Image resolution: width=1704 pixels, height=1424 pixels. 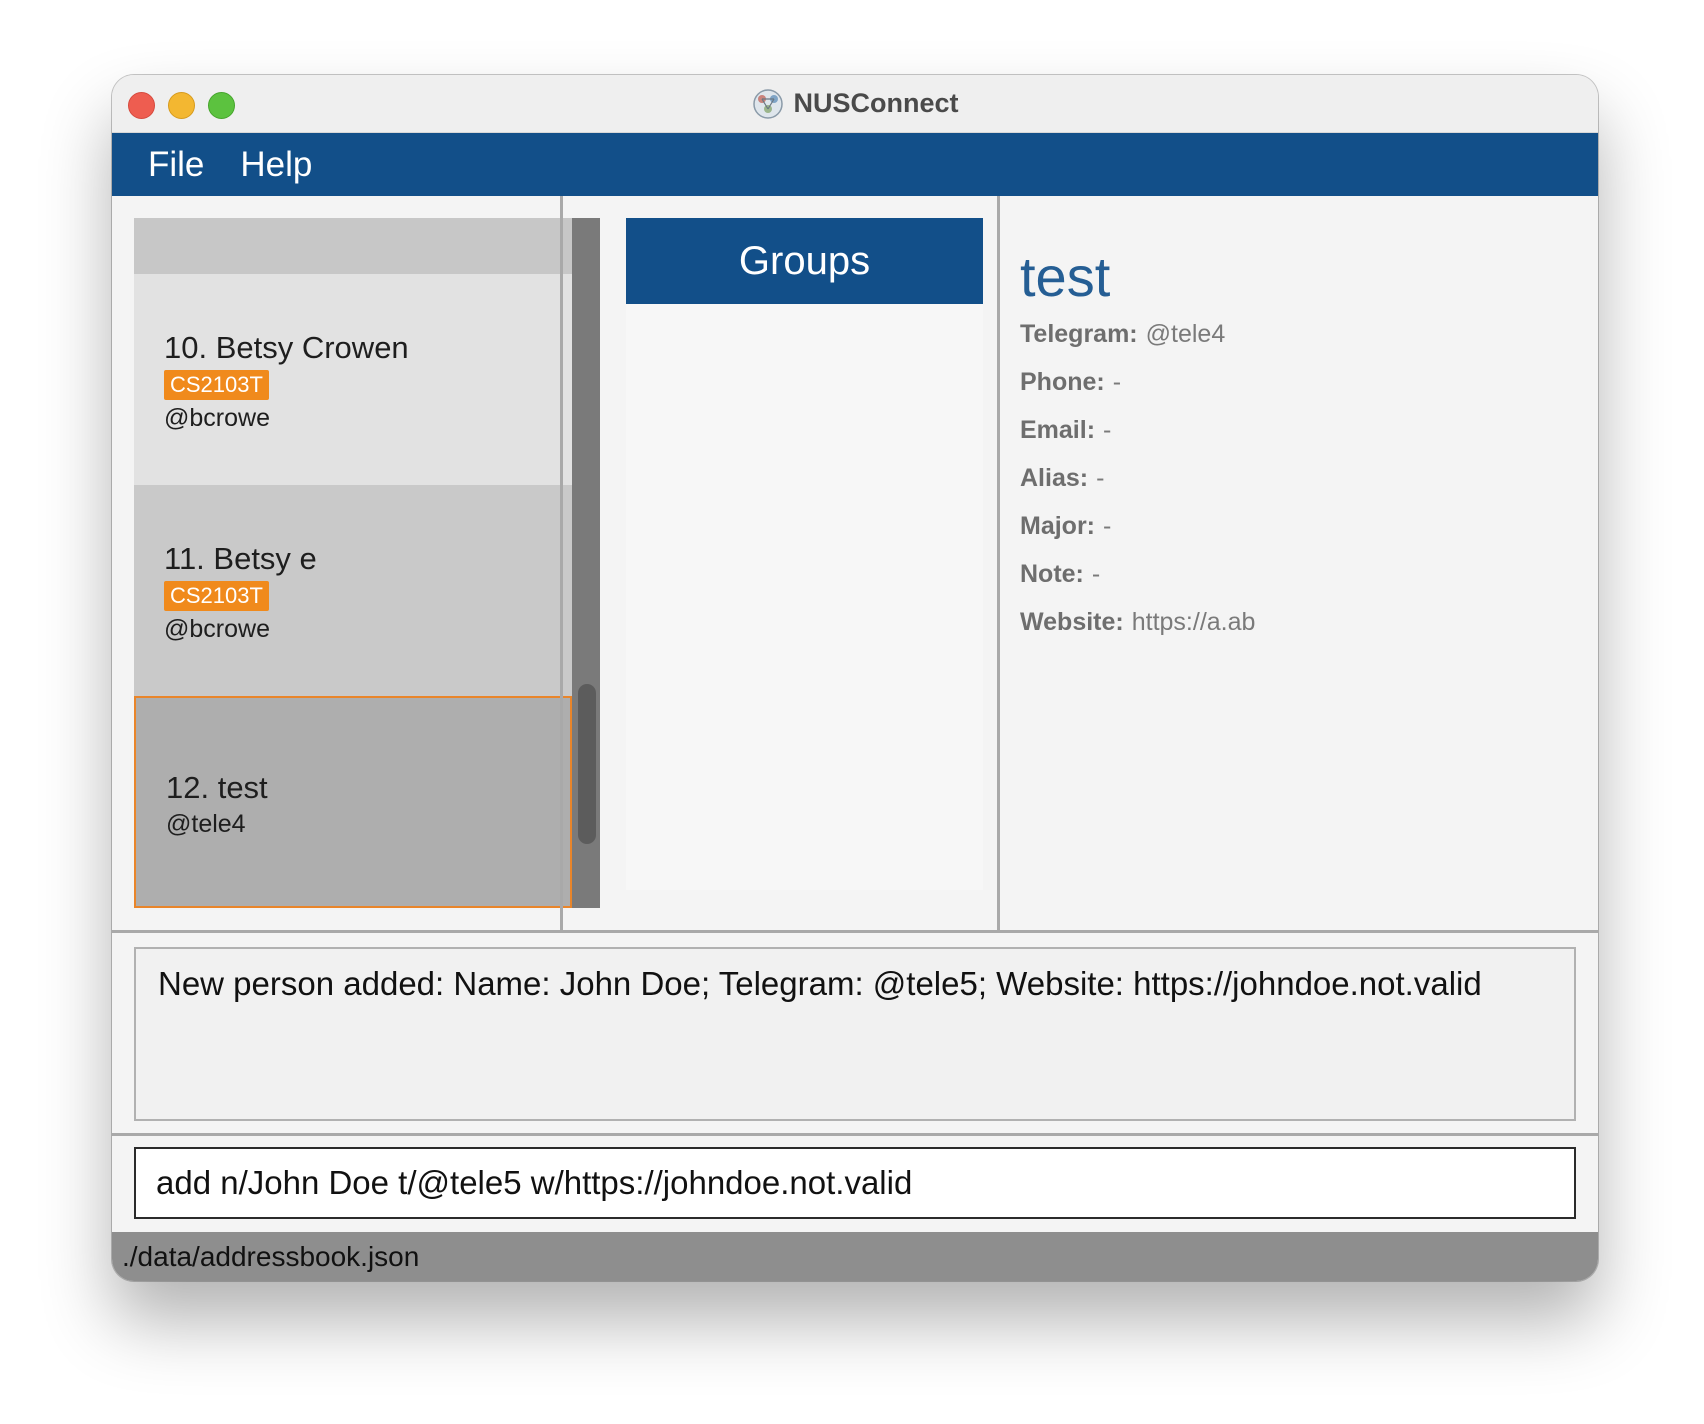 What do you see at coordinates (1138, 622) in the screenshot?
I see `detail-website: Website: https://a.ab` at bounding box center [1138, 622].